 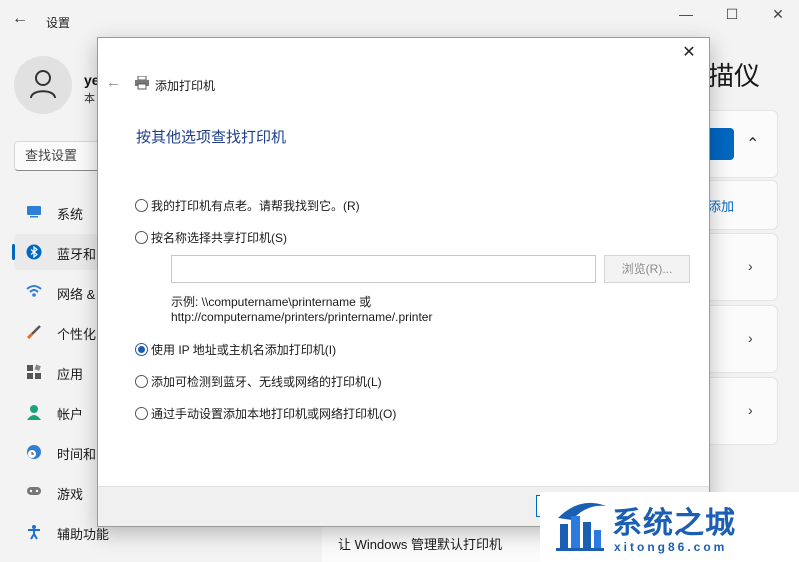 I want to click on page-title: 描仪, so click(x=734, y=76).